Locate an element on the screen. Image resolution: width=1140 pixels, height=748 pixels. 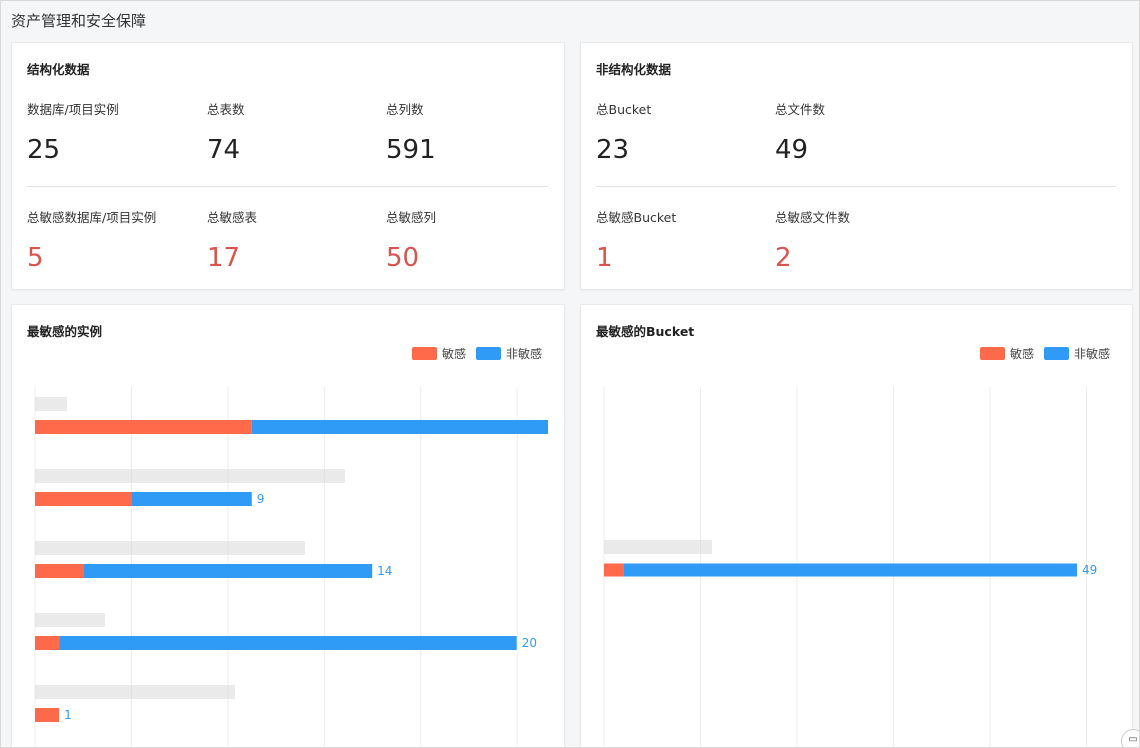
bar-data-label: 1 is located at coordinates (68, 715).